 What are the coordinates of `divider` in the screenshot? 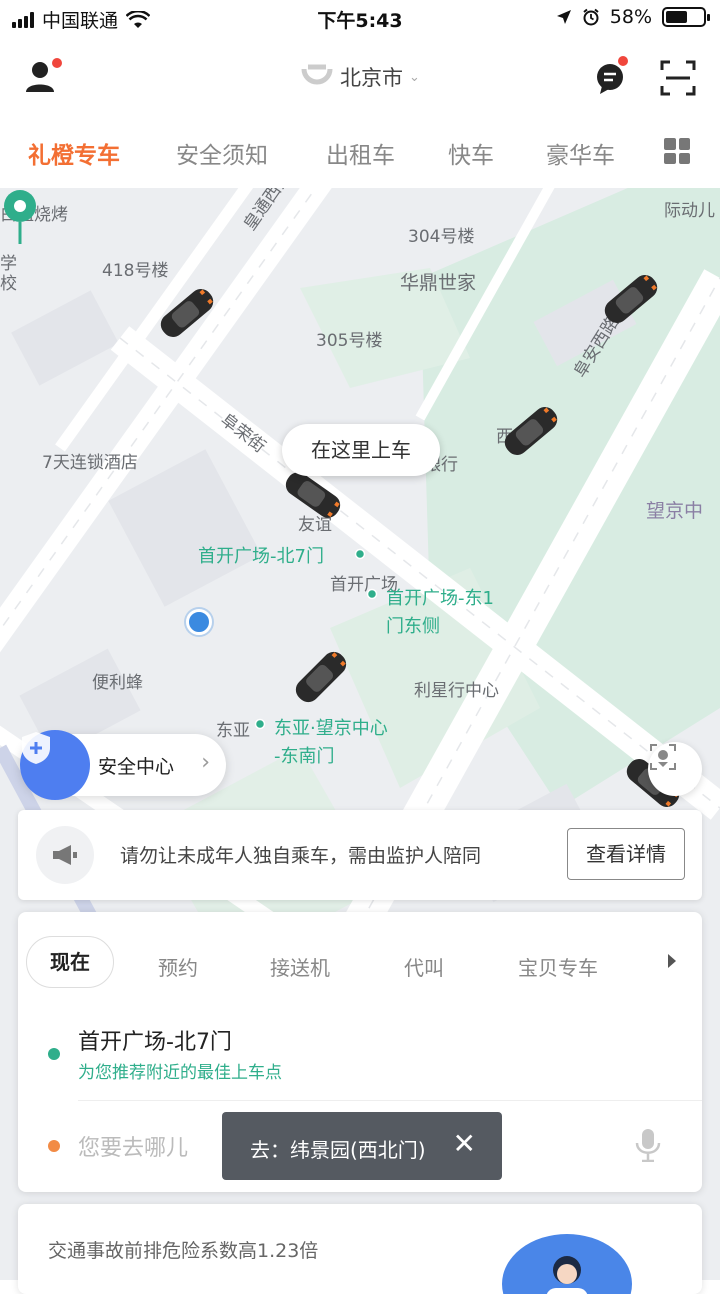 It's located at (390, 1100).